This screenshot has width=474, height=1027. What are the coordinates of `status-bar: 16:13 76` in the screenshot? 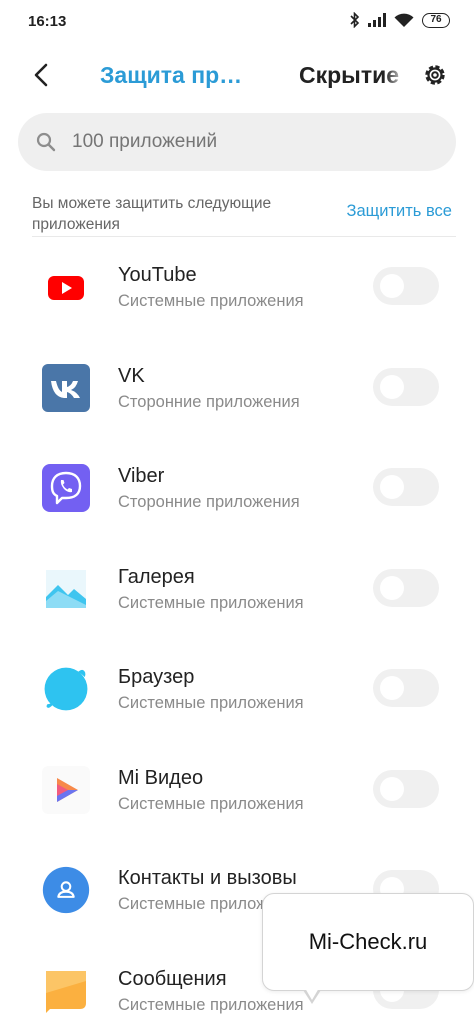 It's located at (237, 22).